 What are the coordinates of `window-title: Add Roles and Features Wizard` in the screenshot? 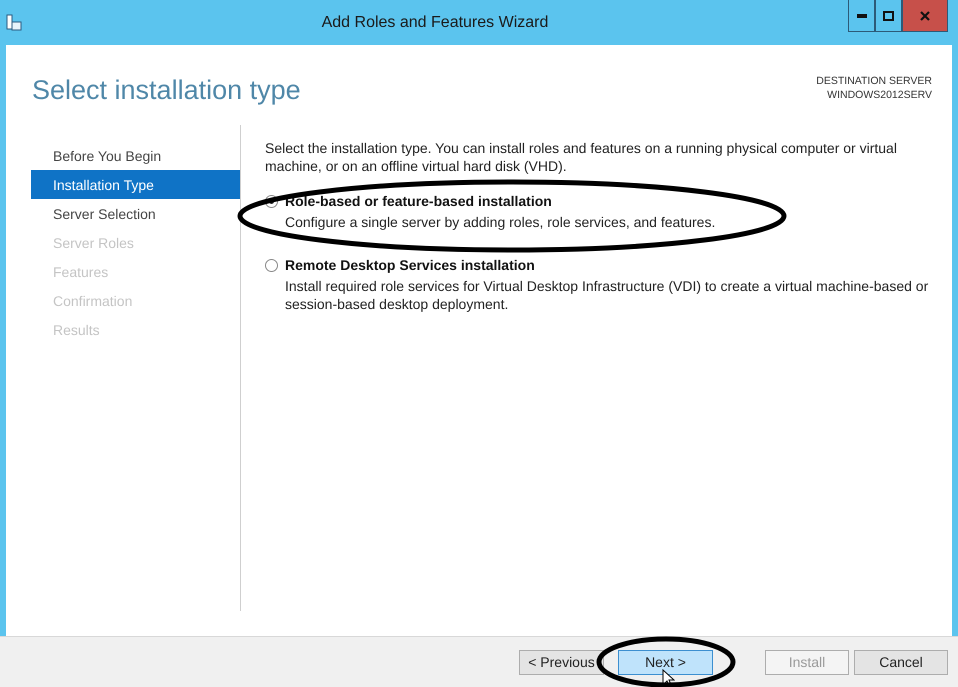 It's located at (435, 23).